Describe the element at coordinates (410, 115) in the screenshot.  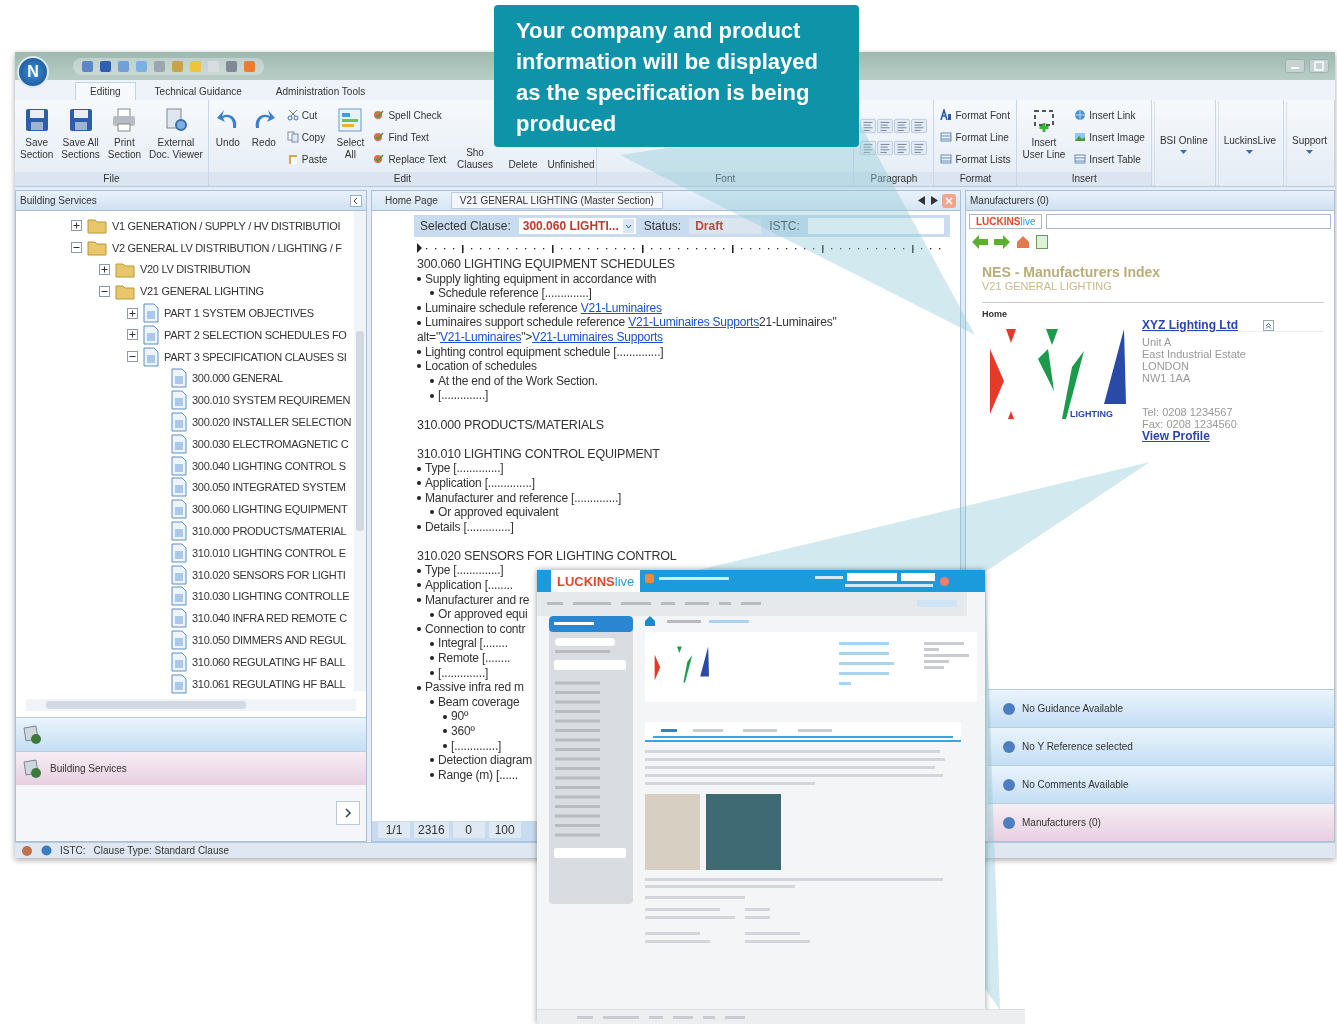
I see `ribbon-button: Spell Check` at that location.